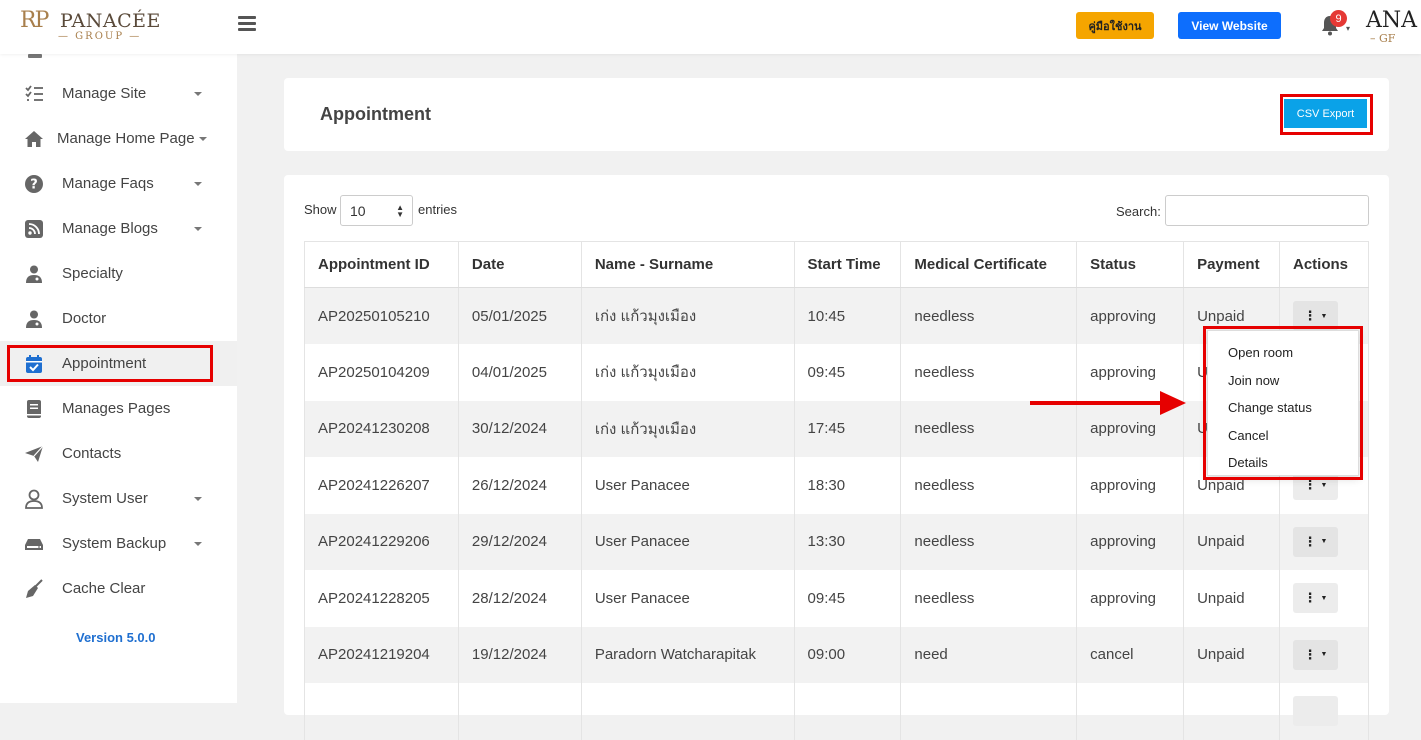  I want to click on book-icon, so click(34, 408).